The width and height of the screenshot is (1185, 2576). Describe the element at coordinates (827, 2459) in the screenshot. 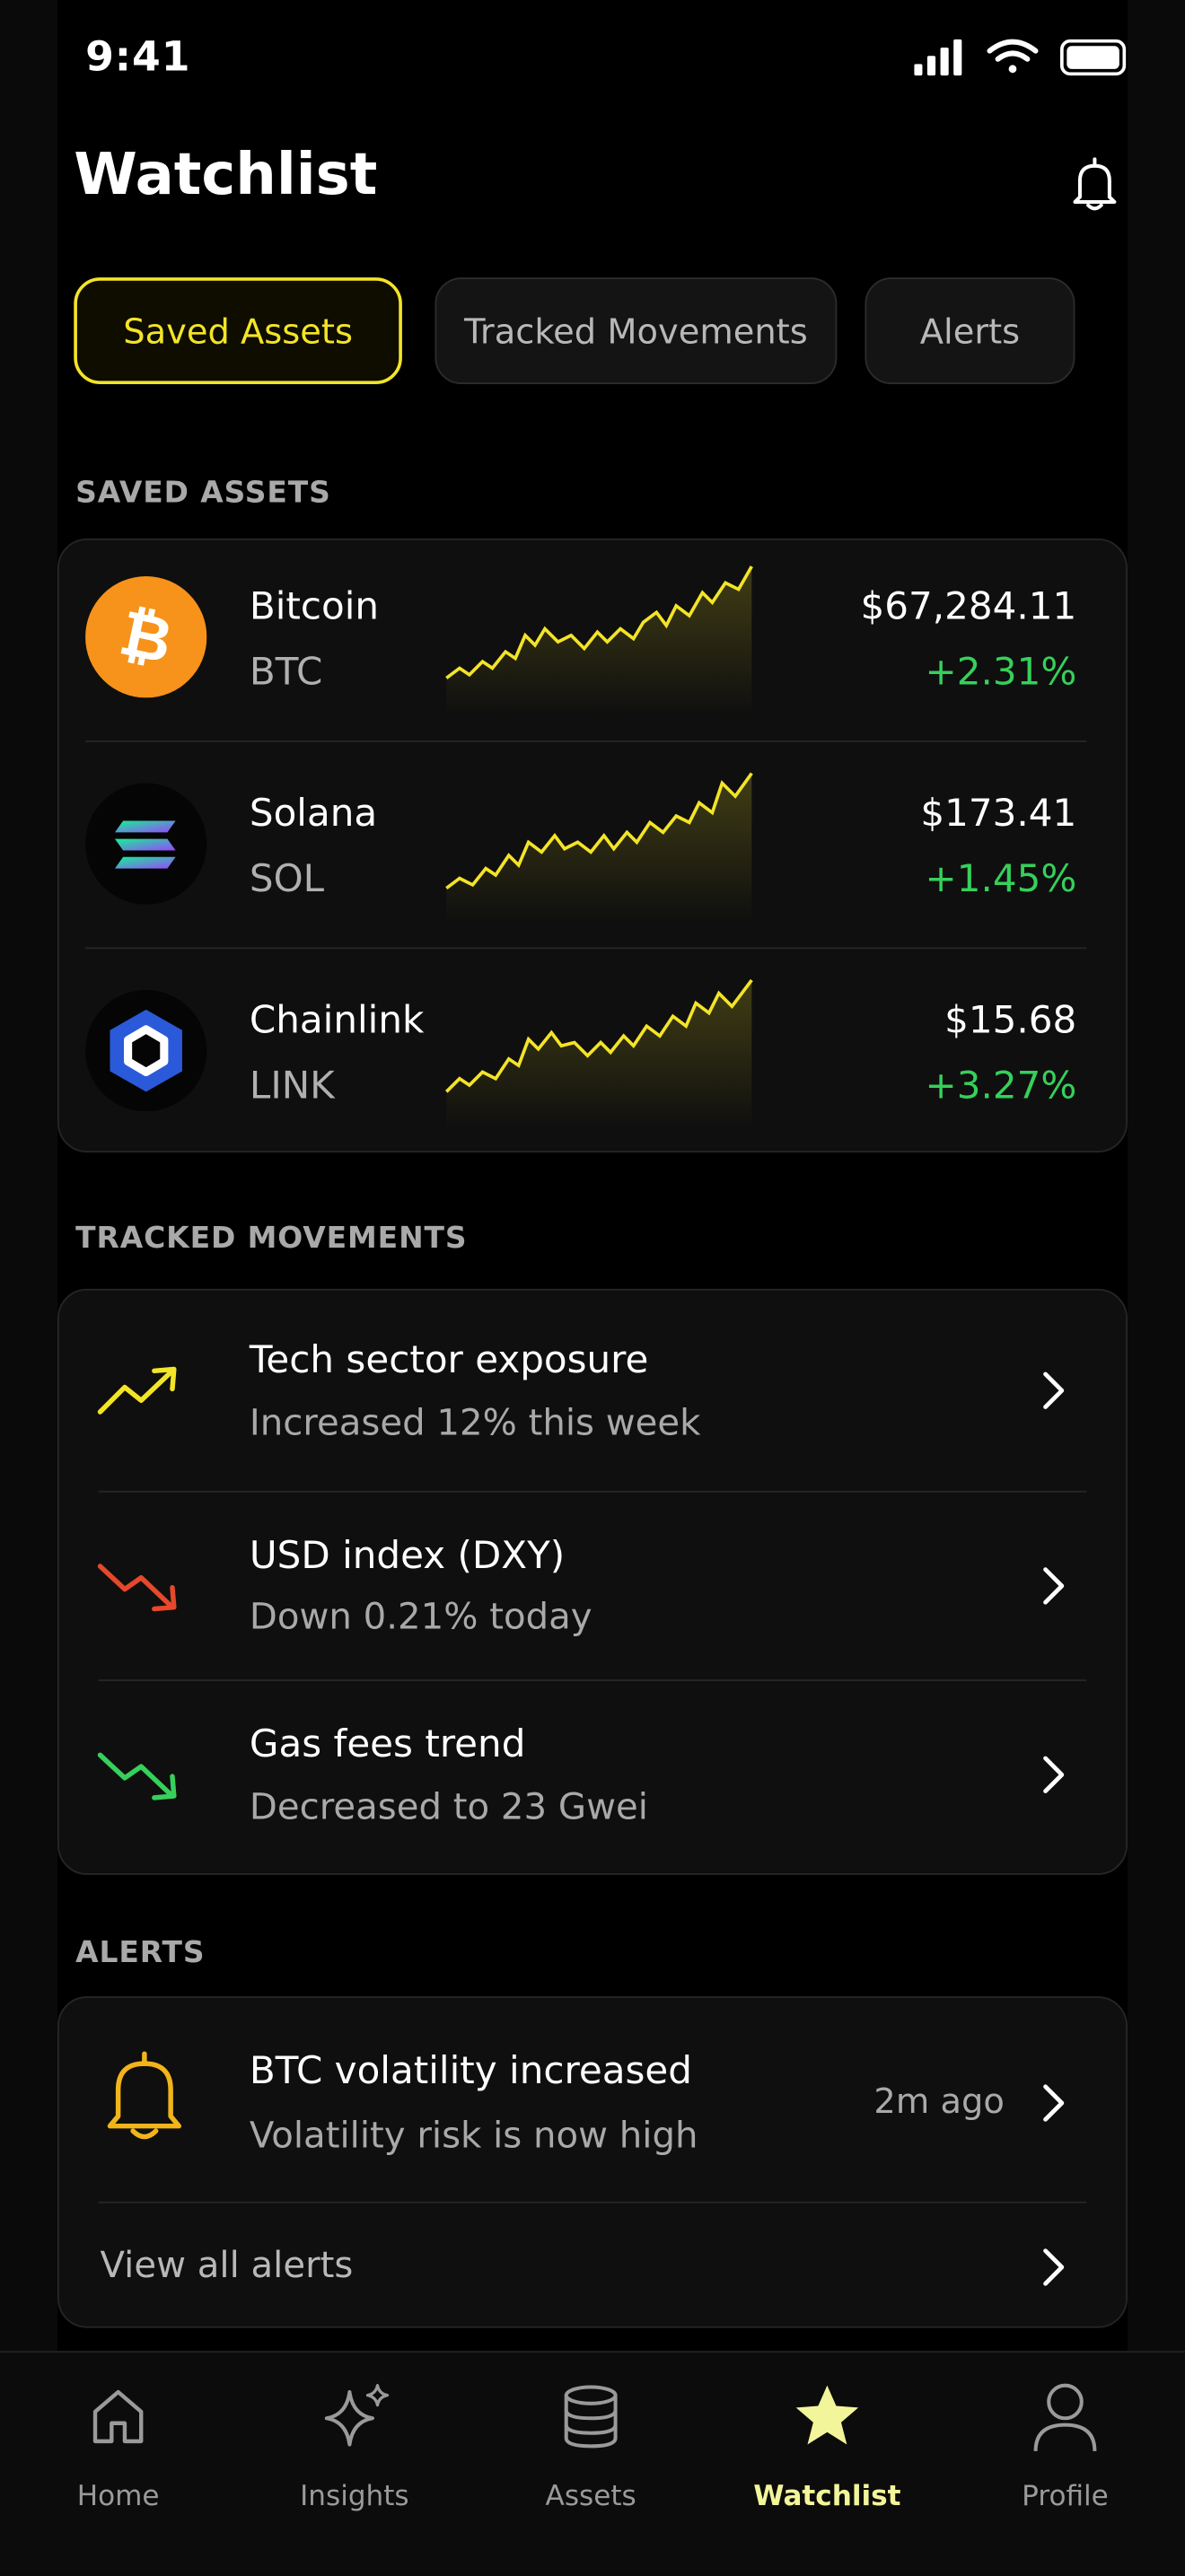

I see `nav-item-watchlist: Watchlist` at that location.